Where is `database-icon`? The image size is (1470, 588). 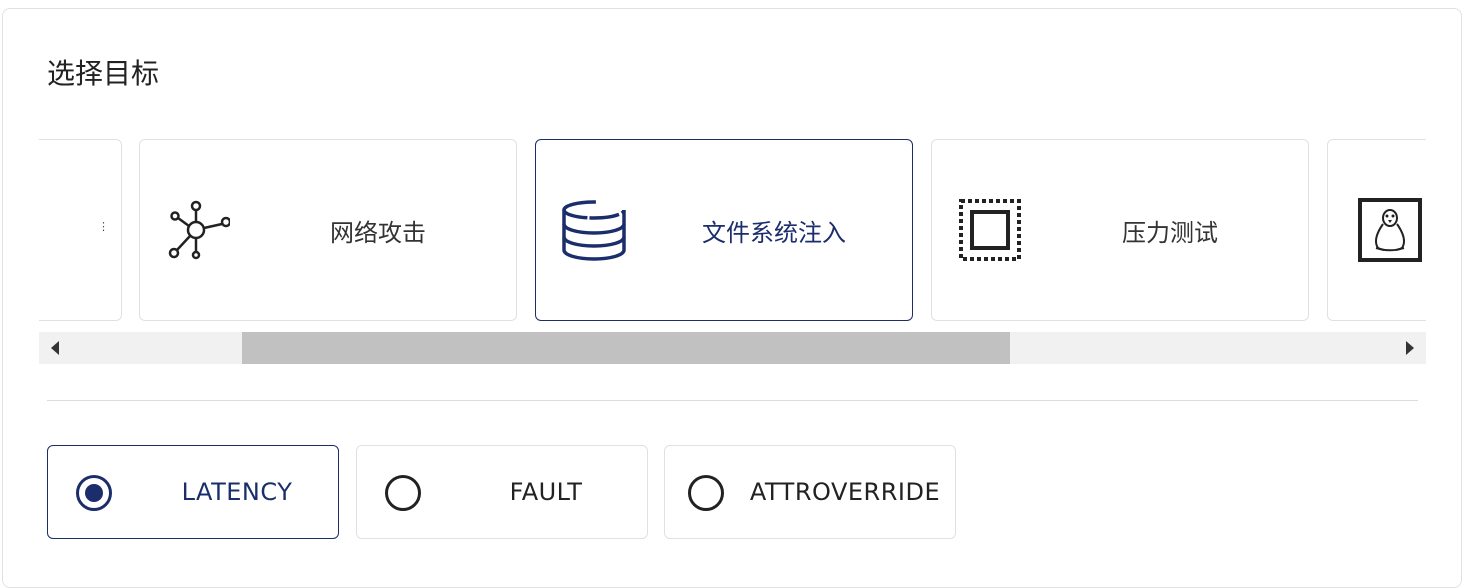
database-icon is located at coordinates (594, 230).